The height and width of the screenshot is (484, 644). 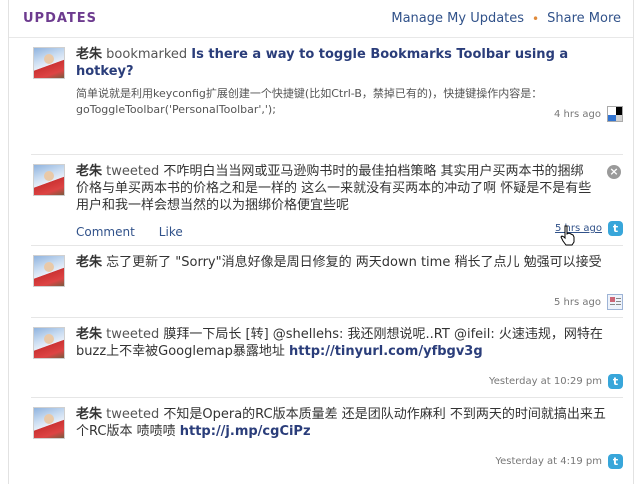 I want to click on hand-cursor-icon, so click(x=567, y=235).